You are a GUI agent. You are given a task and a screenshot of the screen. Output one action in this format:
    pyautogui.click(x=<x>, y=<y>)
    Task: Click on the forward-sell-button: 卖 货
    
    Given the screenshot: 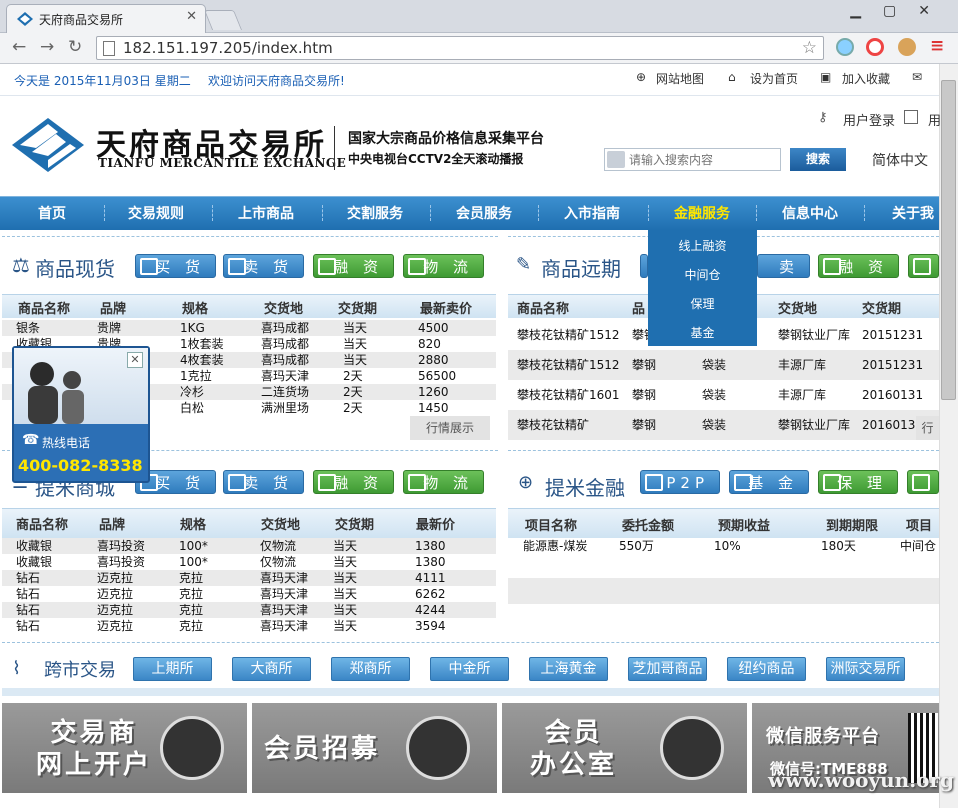 What is the action you would take?
    pyautogui.click(x=783, y=277)
    